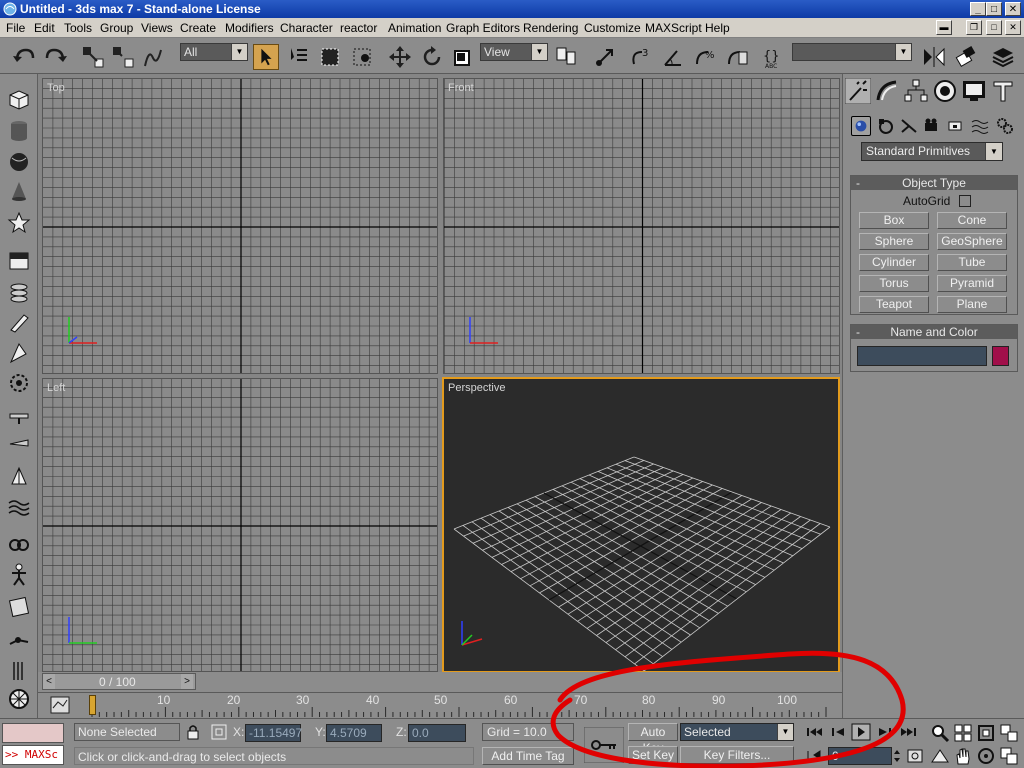  What do you see at coordinates (19, 639) in the screenshot?
I see `hierarchy-icon` at bounding box center [19, 639].